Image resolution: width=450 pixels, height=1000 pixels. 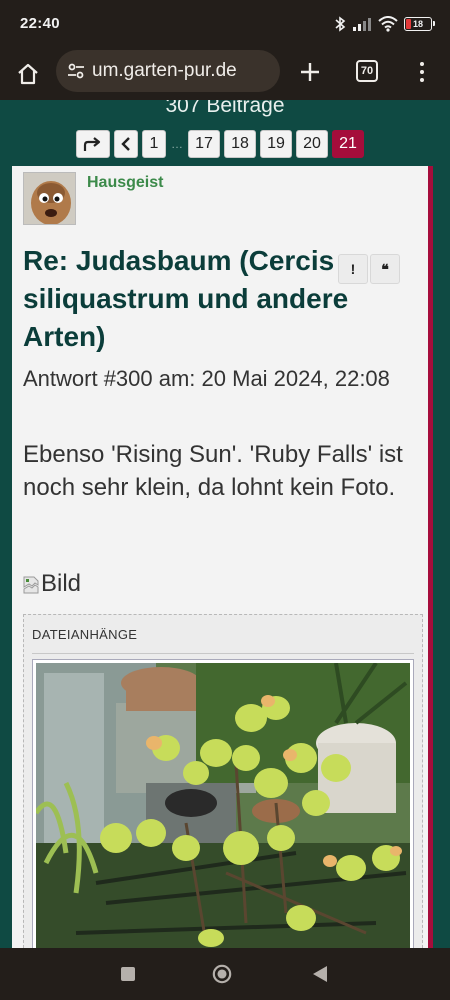 What do you see at coordinates (126, 144) in the screenshot?
I see `chevron-left-icon` at bounding box center [126, 144].